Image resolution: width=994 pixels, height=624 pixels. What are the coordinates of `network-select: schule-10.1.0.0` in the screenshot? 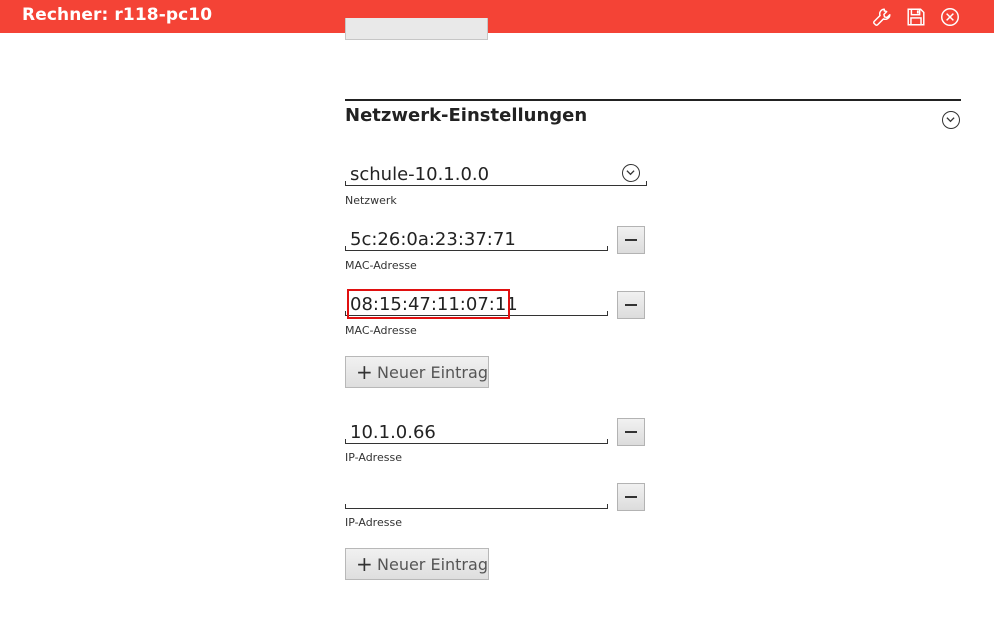 It's located at (496, 175).